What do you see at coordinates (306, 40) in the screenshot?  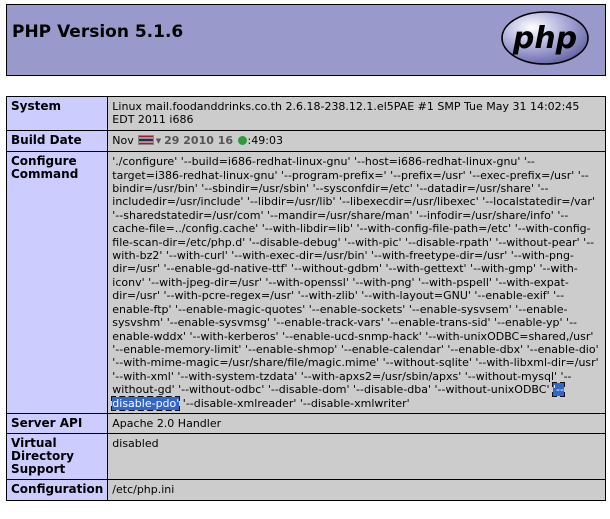 I see `php-version-header: PHP Version 5.1.6 php` at bounding box center [306, 40].